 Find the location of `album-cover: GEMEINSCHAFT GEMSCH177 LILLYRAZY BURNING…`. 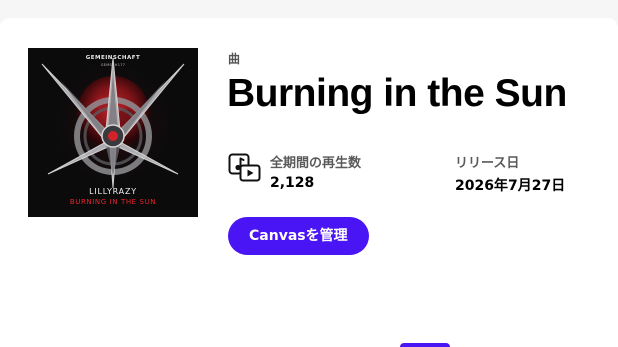

album-cover: GEMEINSCHAFT GEMSCH177 LILLYRAZY BURNING… is located at coordinates (113, 132).